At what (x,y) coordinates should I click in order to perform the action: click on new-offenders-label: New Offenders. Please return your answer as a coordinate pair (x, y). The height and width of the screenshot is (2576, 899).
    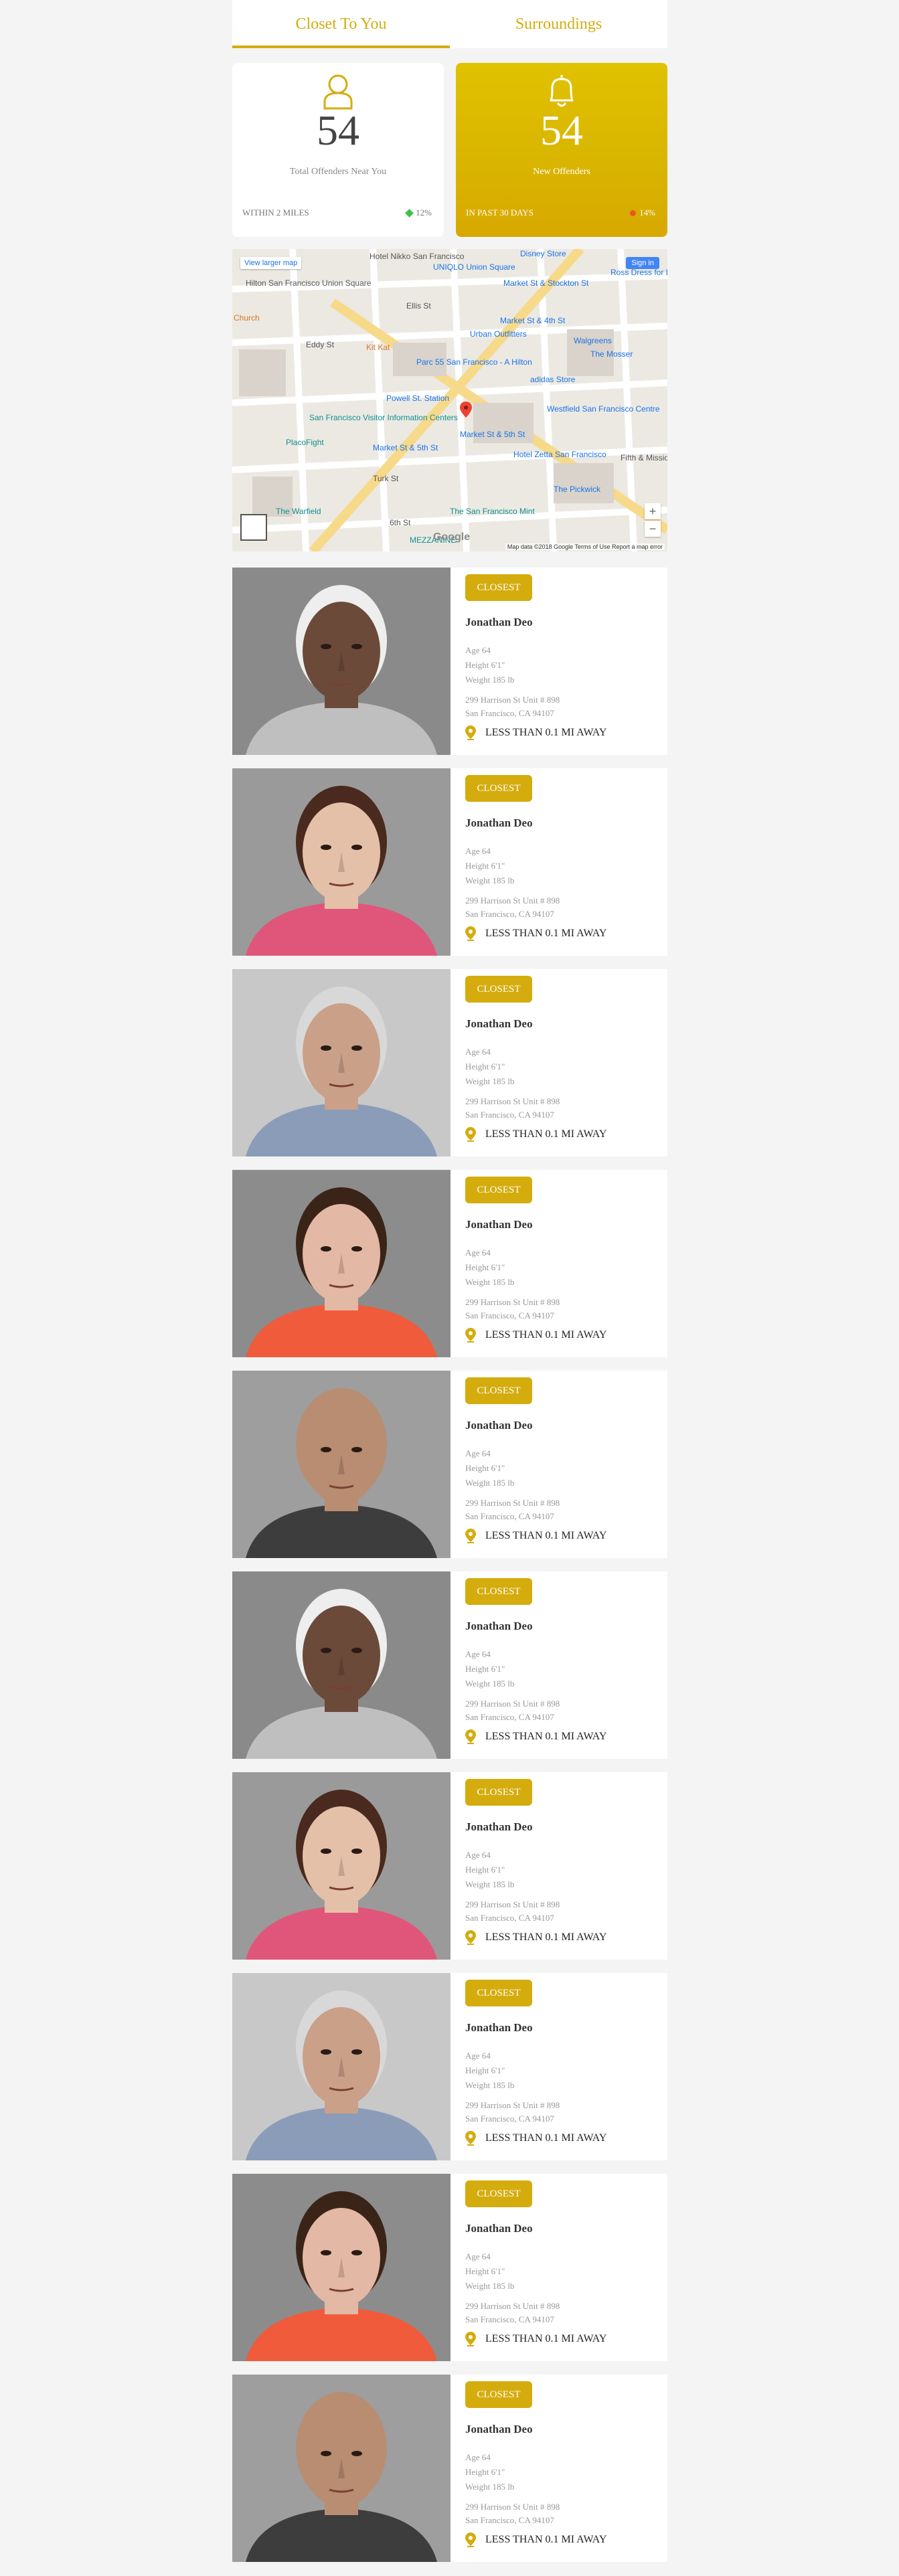
    Looking at the image, I should click on (561, 172).